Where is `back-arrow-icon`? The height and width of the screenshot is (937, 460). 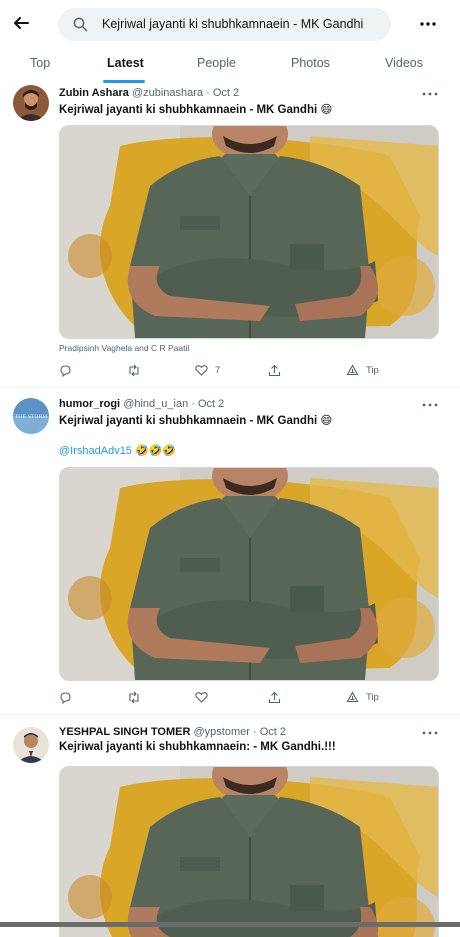 back-arrow-icon is located at coordinates (21, 23).